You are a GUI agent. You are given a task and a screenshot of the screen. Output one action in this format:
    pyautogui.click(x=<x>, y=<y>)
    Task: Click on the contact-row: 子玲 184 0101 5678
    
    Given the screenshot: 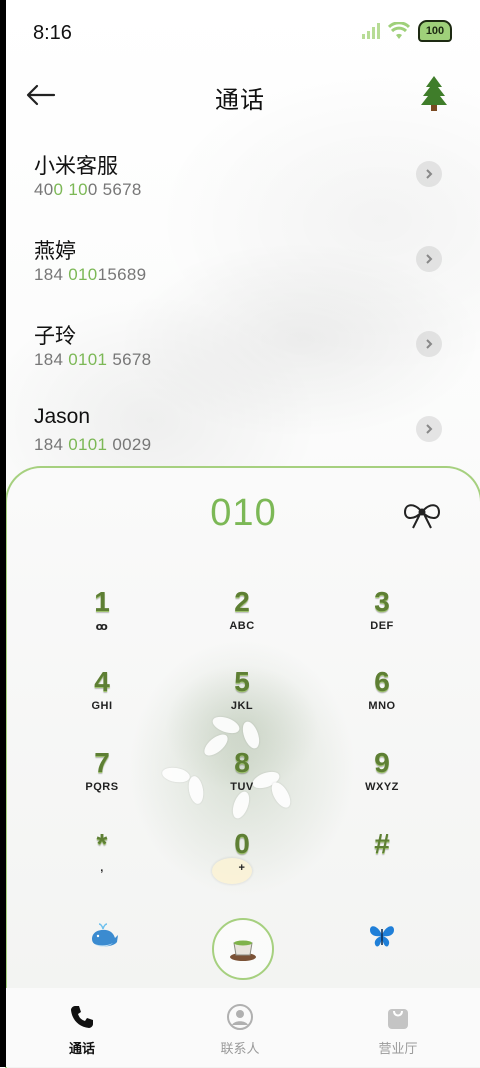 What is the action you would take?
    pyautogui.click(x=240, y=350)
    